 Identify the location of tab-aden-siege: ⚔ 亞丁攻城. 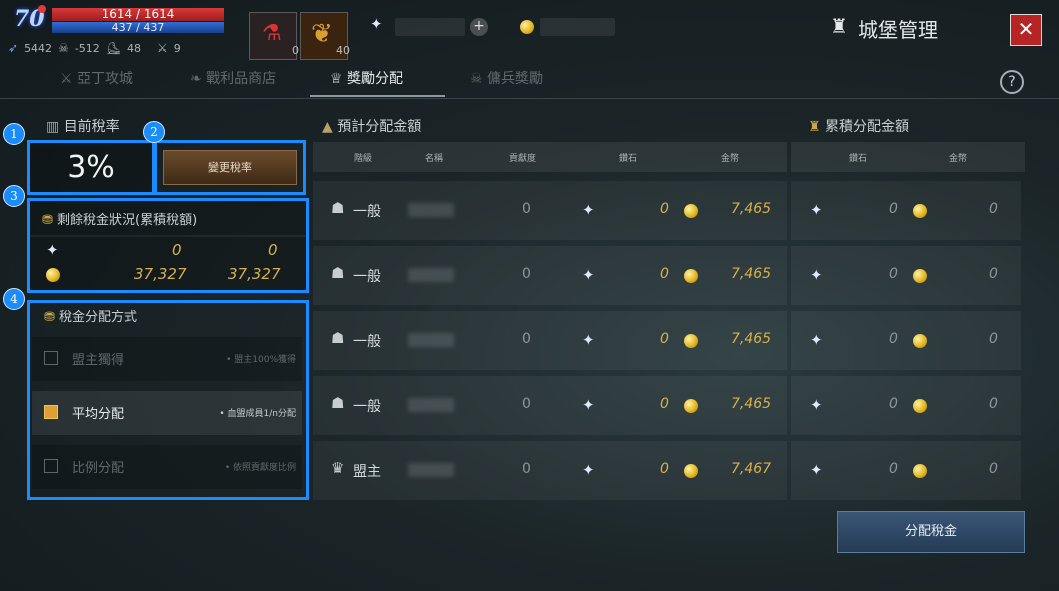
(96, 78).